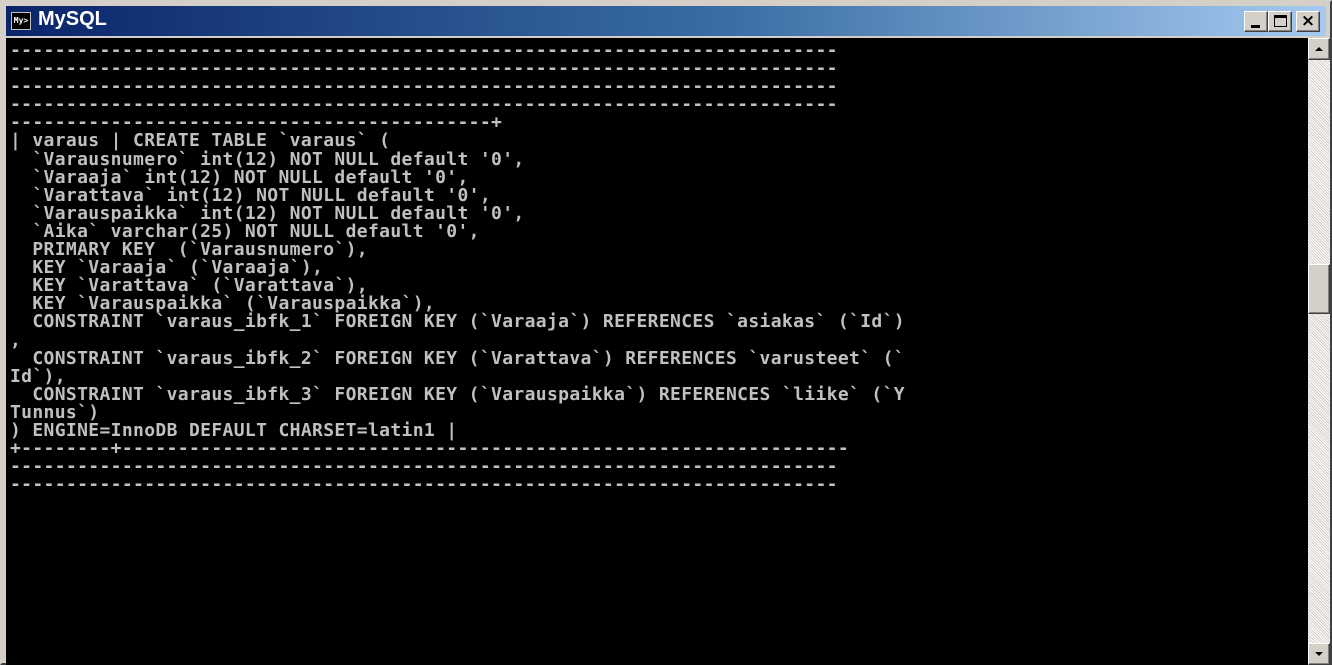 The image size is (1332, 665). I want to click on scroll-up-button, so click(1319, 49).